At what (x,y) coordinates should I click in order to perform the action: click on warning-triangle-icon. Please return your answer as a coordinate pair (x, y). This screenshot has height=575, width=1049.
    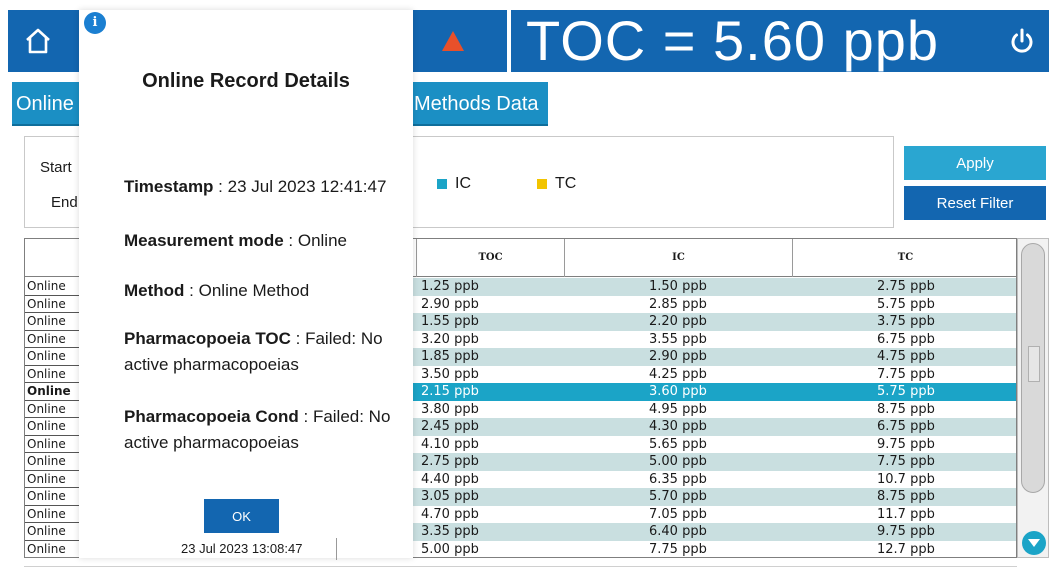
    Looking at the image, I should click on (453, 41).